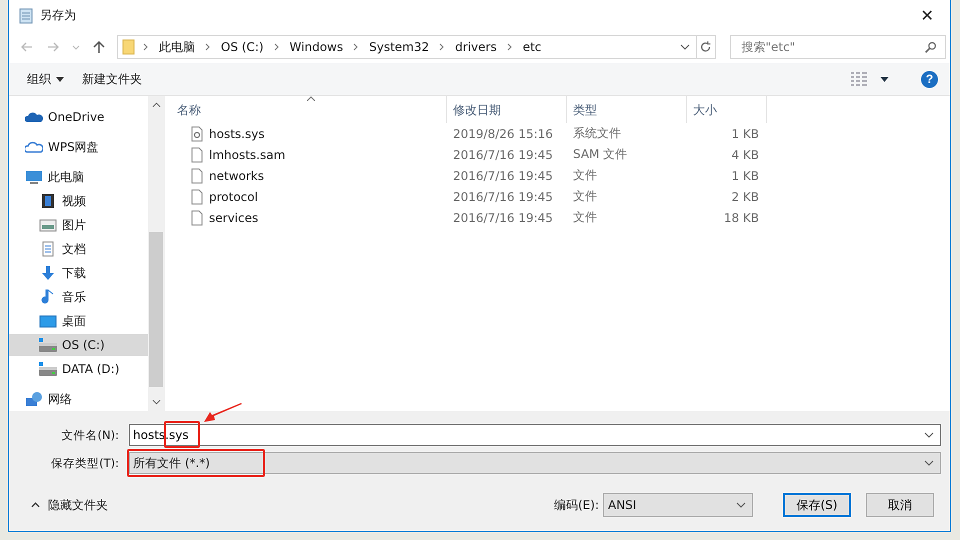  Describe the element at coordinates (242, 47) in the screenshot. I see `breadcrumb-item: OS (C:)` at that location.